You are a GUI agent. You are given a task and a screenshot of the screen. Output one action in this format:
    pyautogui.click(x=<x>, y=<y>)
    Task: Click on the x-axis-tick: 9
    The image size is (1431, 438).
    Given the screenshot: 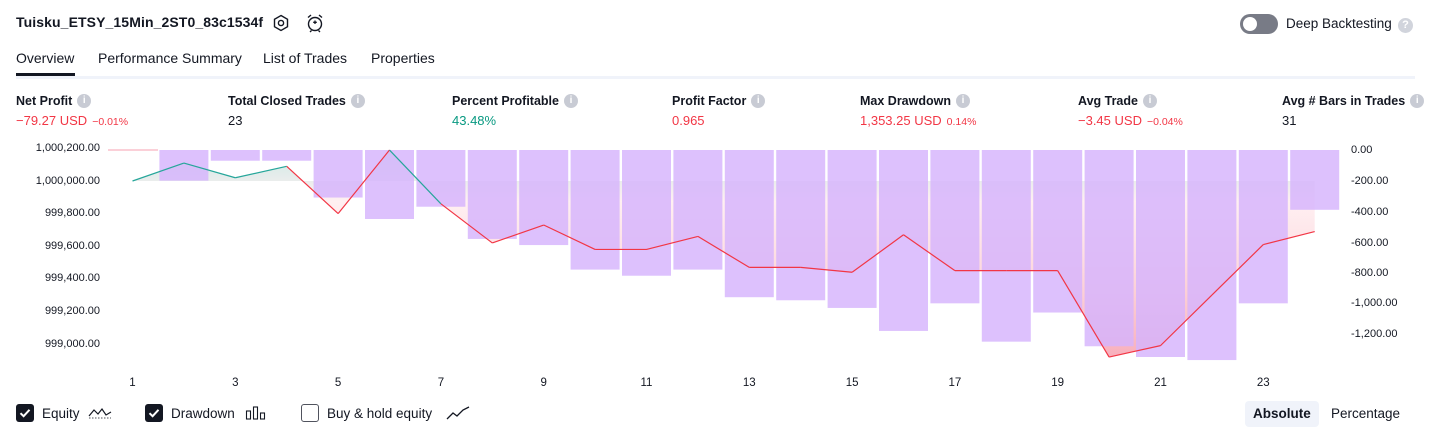 What is the action you would take?
    pyautogui.click(x=543, y=383)
    